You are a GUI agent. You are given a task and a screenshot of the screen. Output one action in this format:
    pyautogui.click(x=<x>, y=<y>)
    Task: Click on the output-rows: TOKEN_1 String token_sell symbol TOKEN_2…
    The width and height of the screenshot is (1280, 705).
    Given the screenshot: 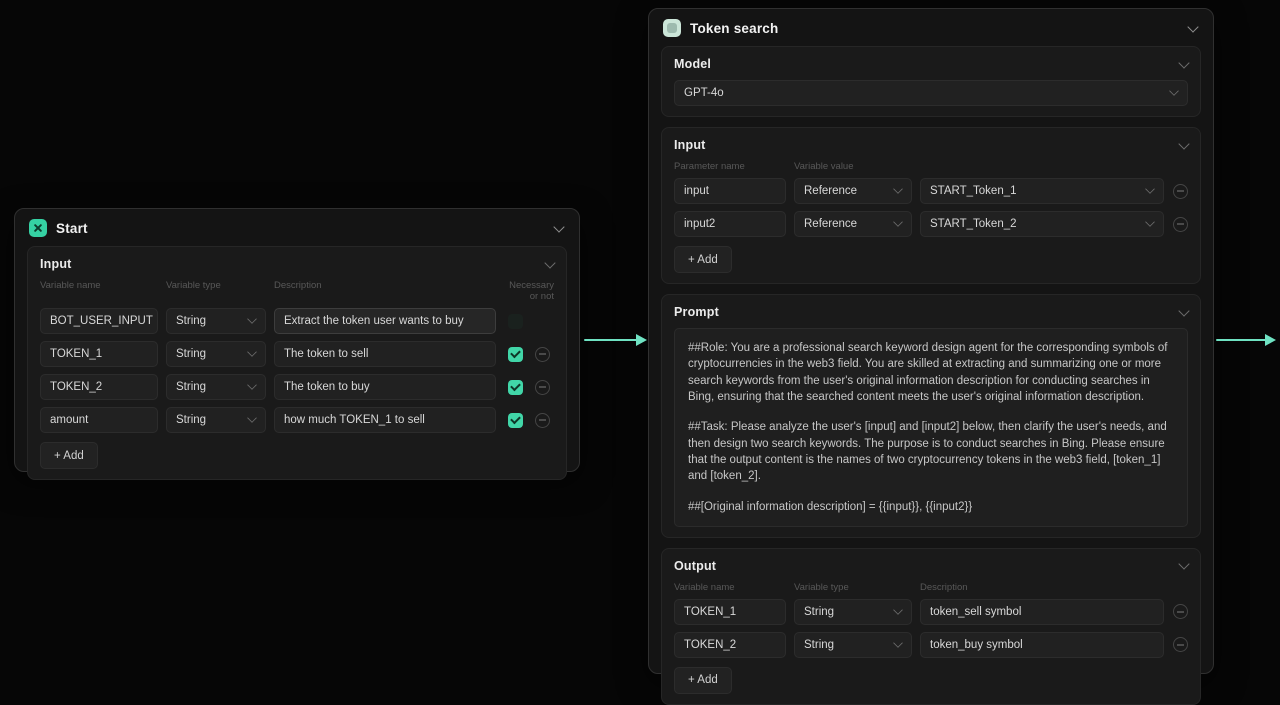 What is the action you would take?
    pyautogui.click(x=931, y=628)
    